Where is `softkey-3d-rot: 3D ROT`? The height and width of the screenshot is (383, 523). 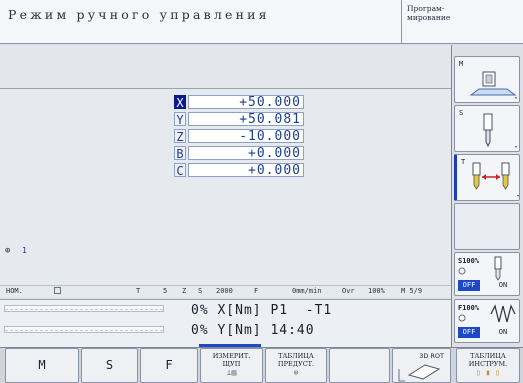 softkey-3d-rot: 3D ROT is located at coordinates (421, 365).